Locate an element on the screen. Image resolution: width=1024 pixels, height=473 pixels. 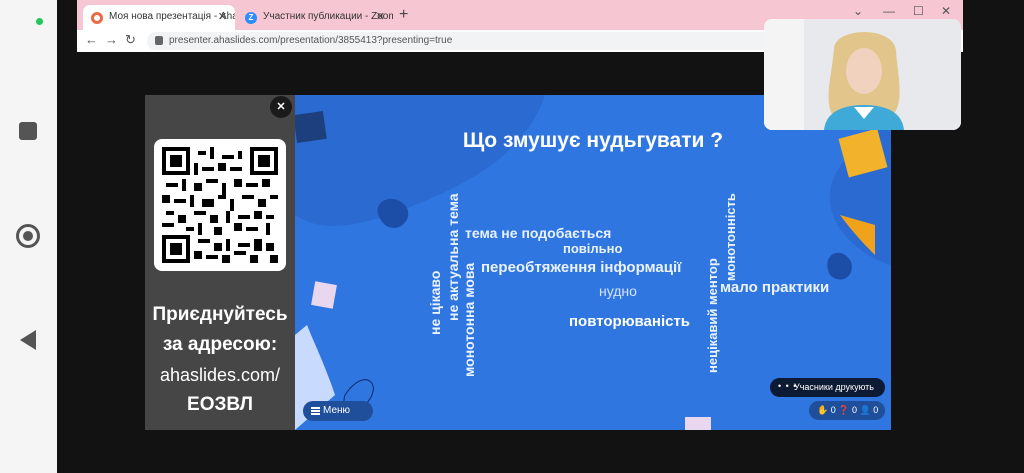
ahaslides-favicon-icon is located at coordinates (97, 18).